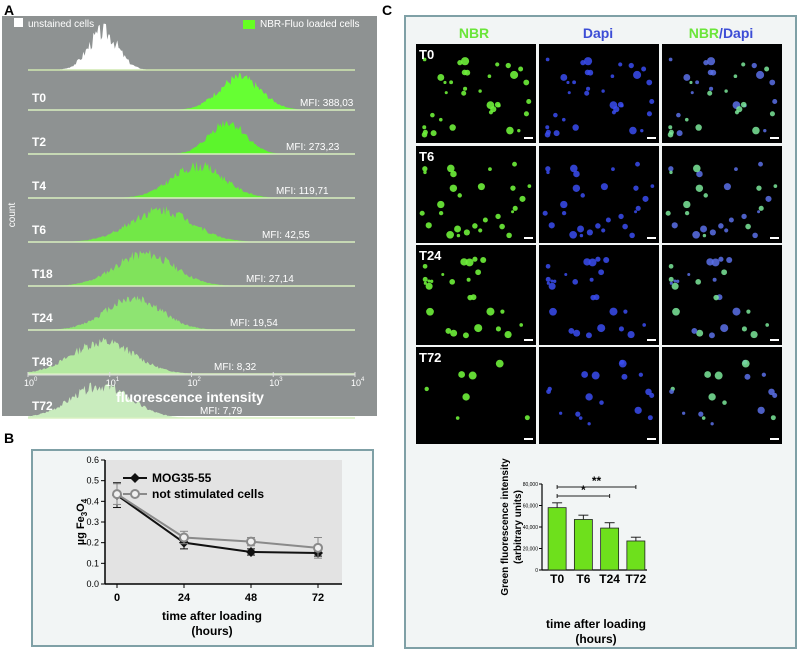 This screenshot has width=801, height=657. What do you see at coordinates (531, 550) in the screenshot?
I see `chart-c-y-tick-label: 20,000` at bounding box center [531, 550].